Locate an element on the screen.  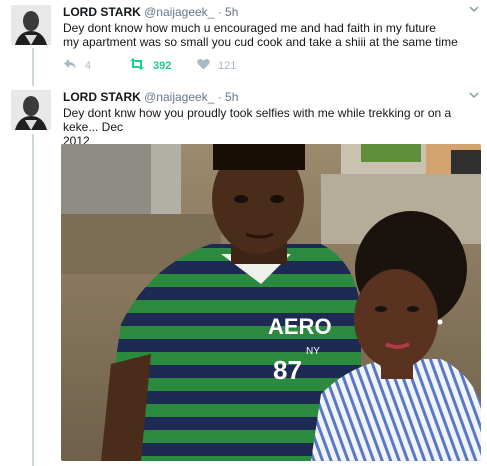
tweet-actions: 4 392 121 is located at coordinates (213, 66).